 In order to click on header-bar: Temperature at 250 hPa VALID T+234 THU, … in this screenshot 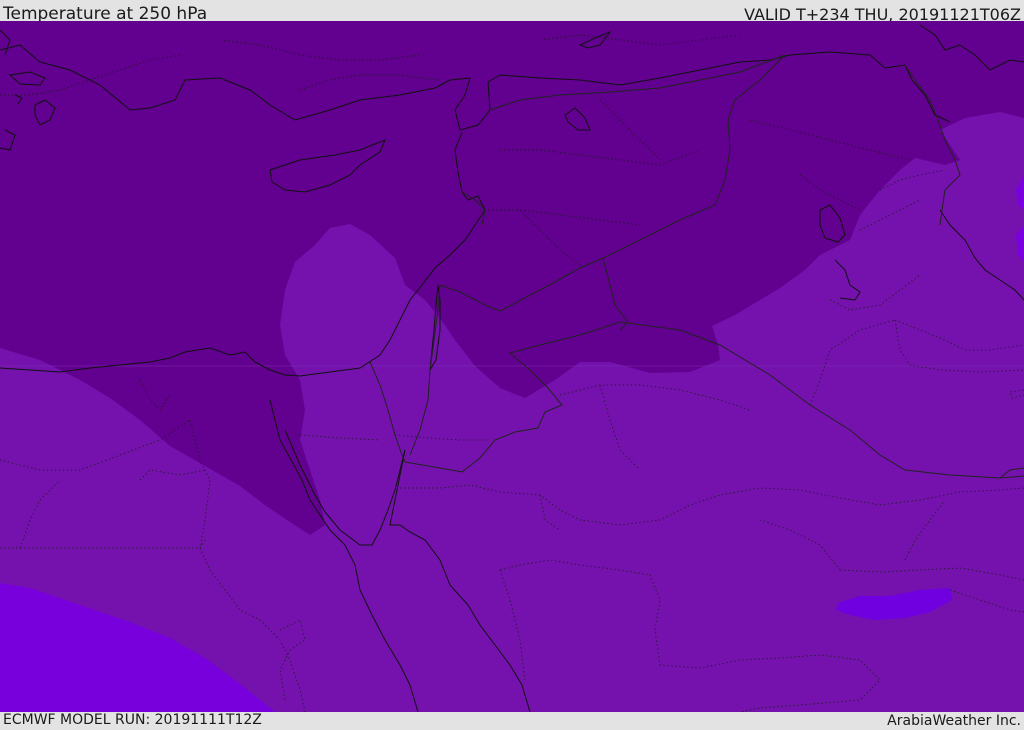, I will do `click(512, 12)`.